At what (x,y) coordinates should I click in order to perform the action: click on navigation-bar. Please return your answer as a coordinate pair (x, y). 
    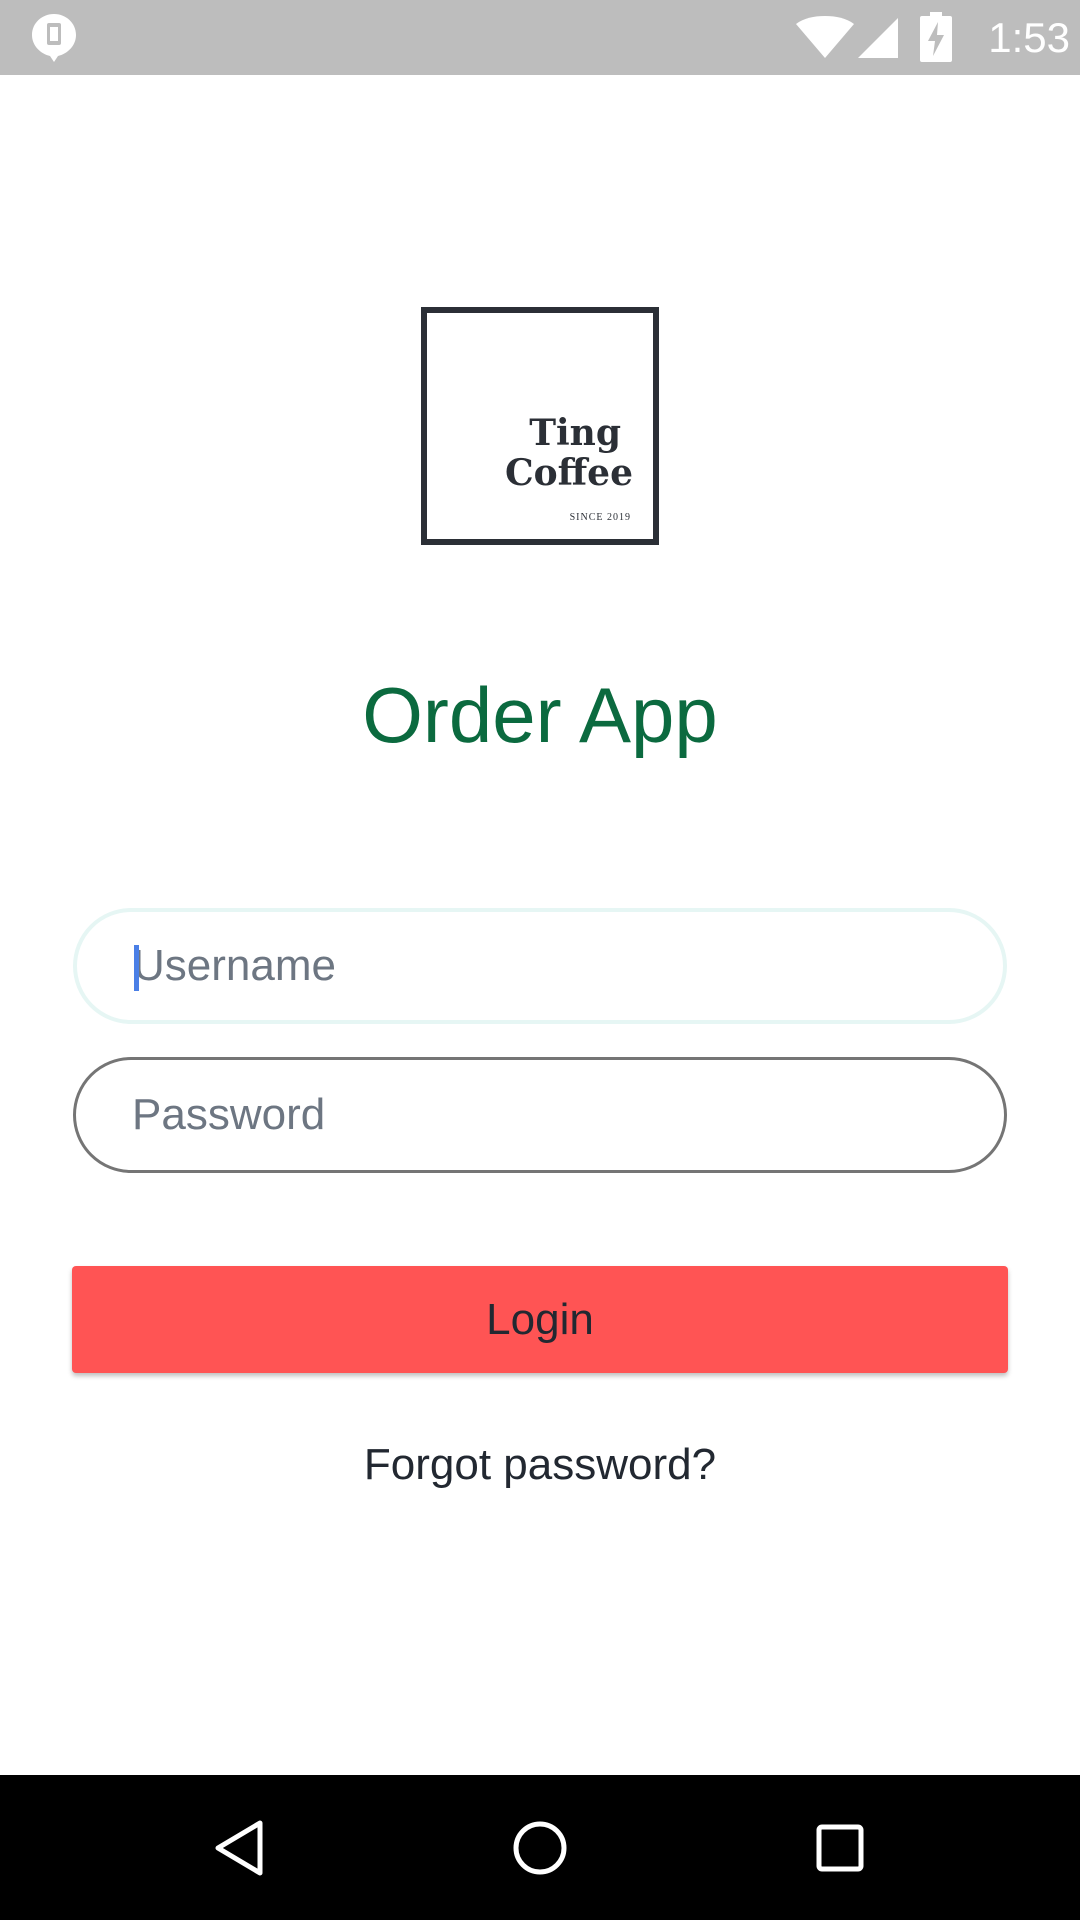
    Looking at the image, I should click on (540, 1847).